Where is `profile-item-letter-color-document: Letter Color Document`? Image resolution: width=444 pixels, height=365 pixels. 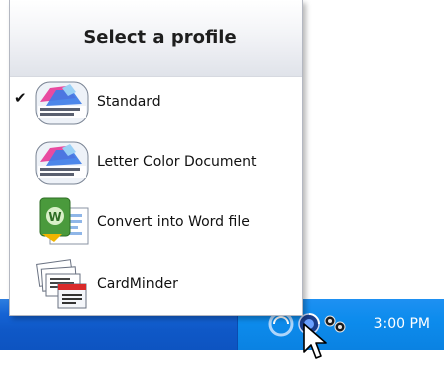
profile-item-letter-color-document: Letter Color Document is located at coordinates (156, 162).